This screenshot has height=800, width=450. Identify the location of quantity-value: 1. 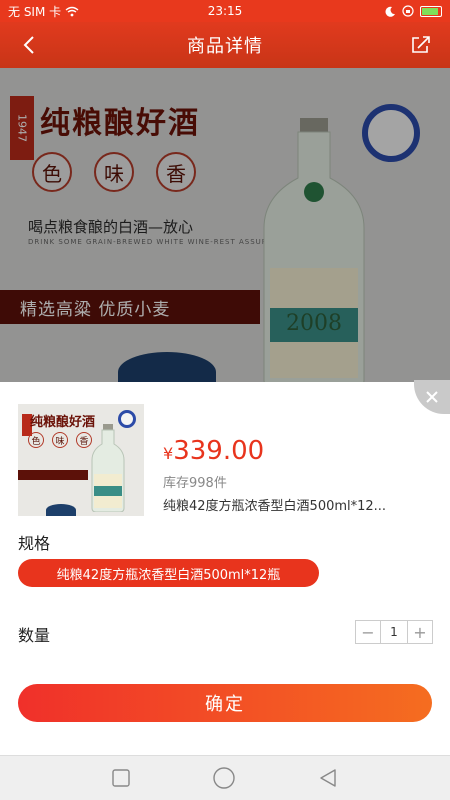
(394, 632).